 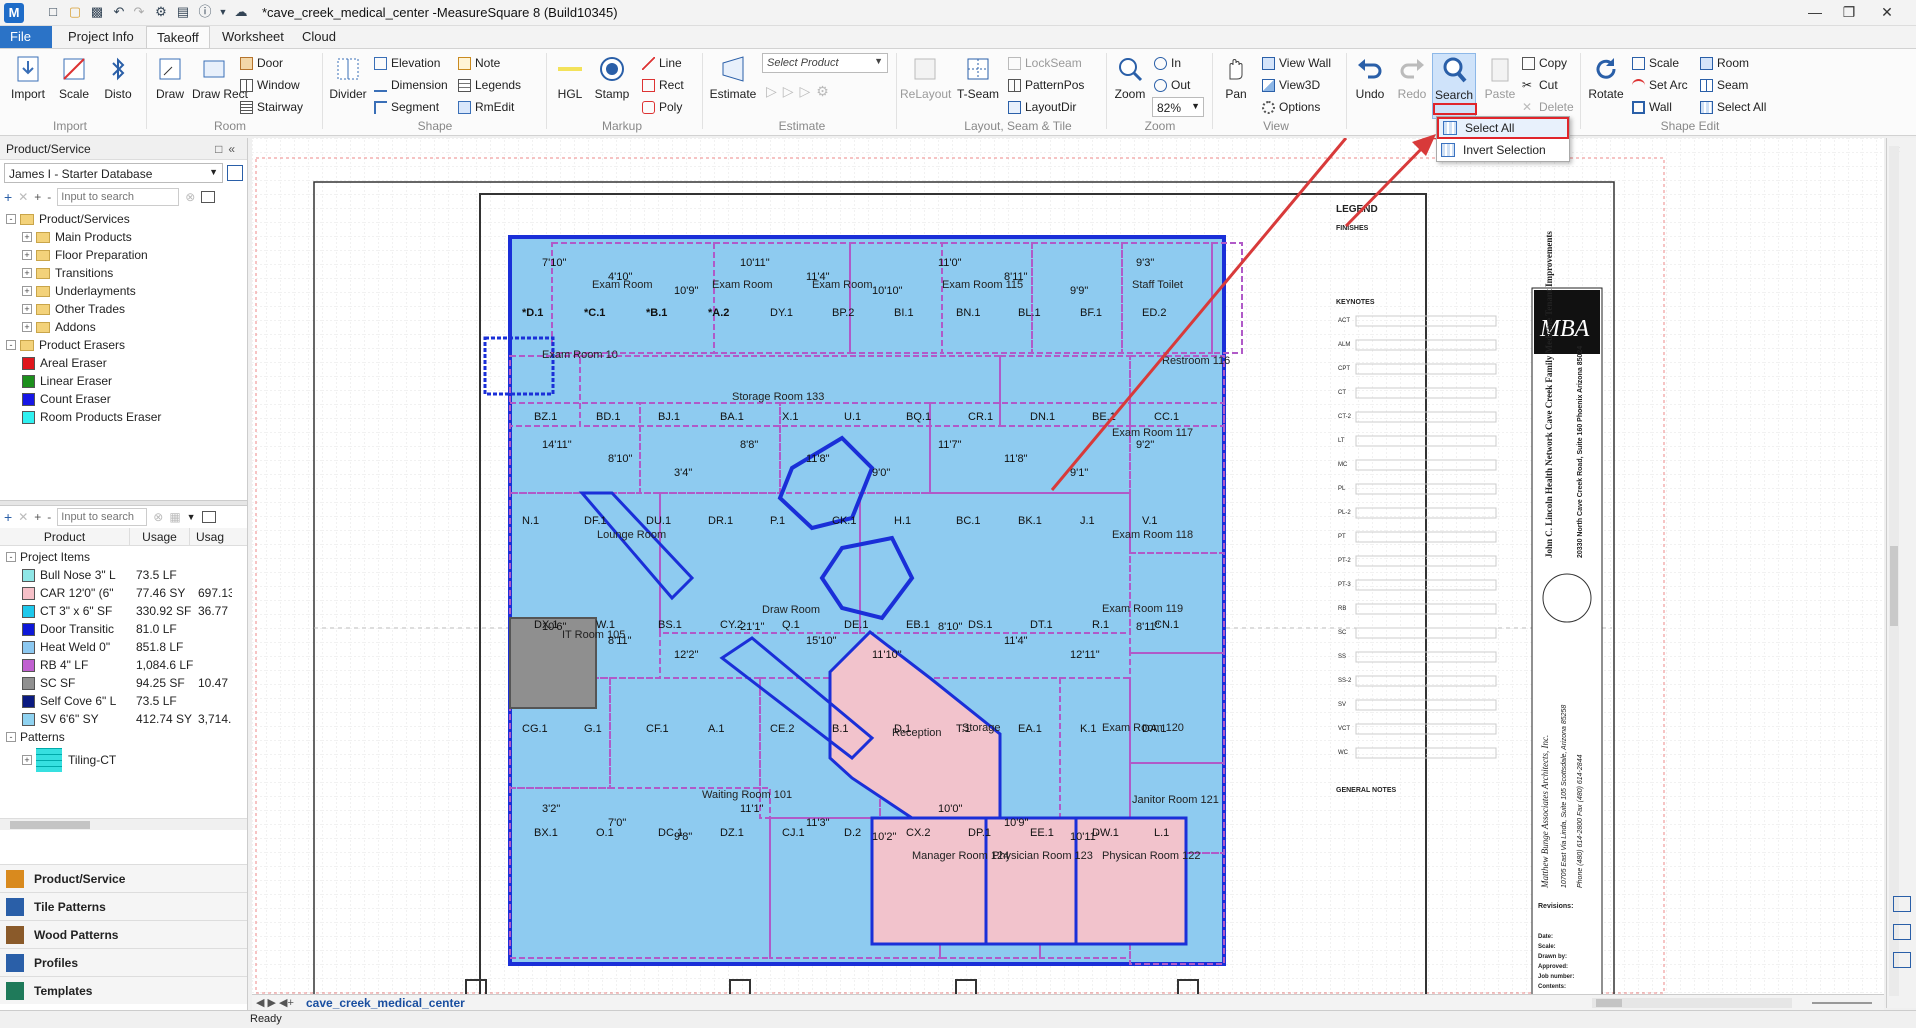 I want to click on zoom-level-dropdown: 82% ▼, so click(x=1178, y=107).